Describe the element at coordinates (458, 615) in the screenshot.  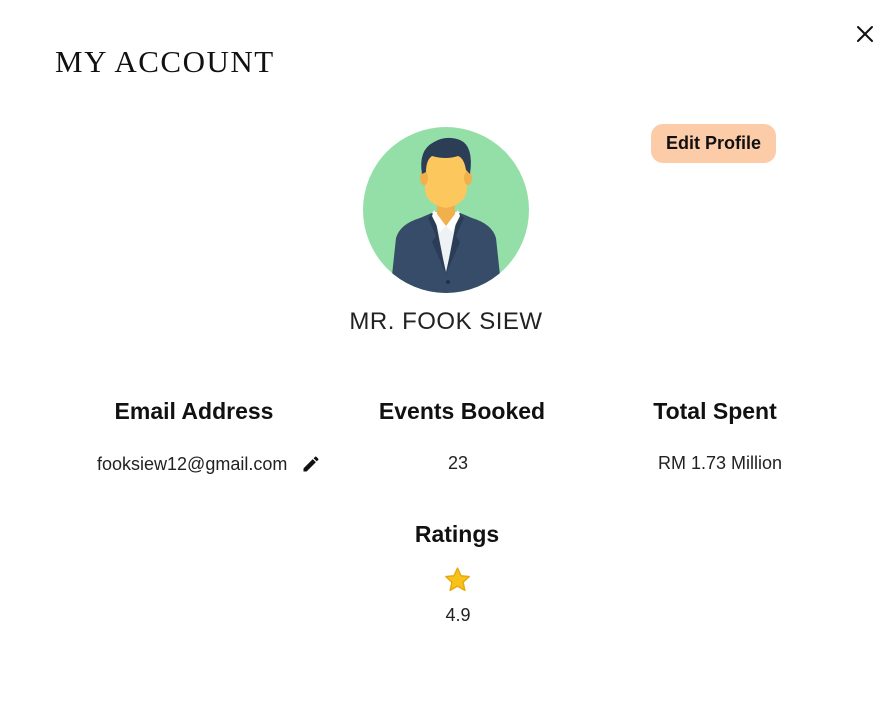
I see `rating-value: 4.9` at that location.